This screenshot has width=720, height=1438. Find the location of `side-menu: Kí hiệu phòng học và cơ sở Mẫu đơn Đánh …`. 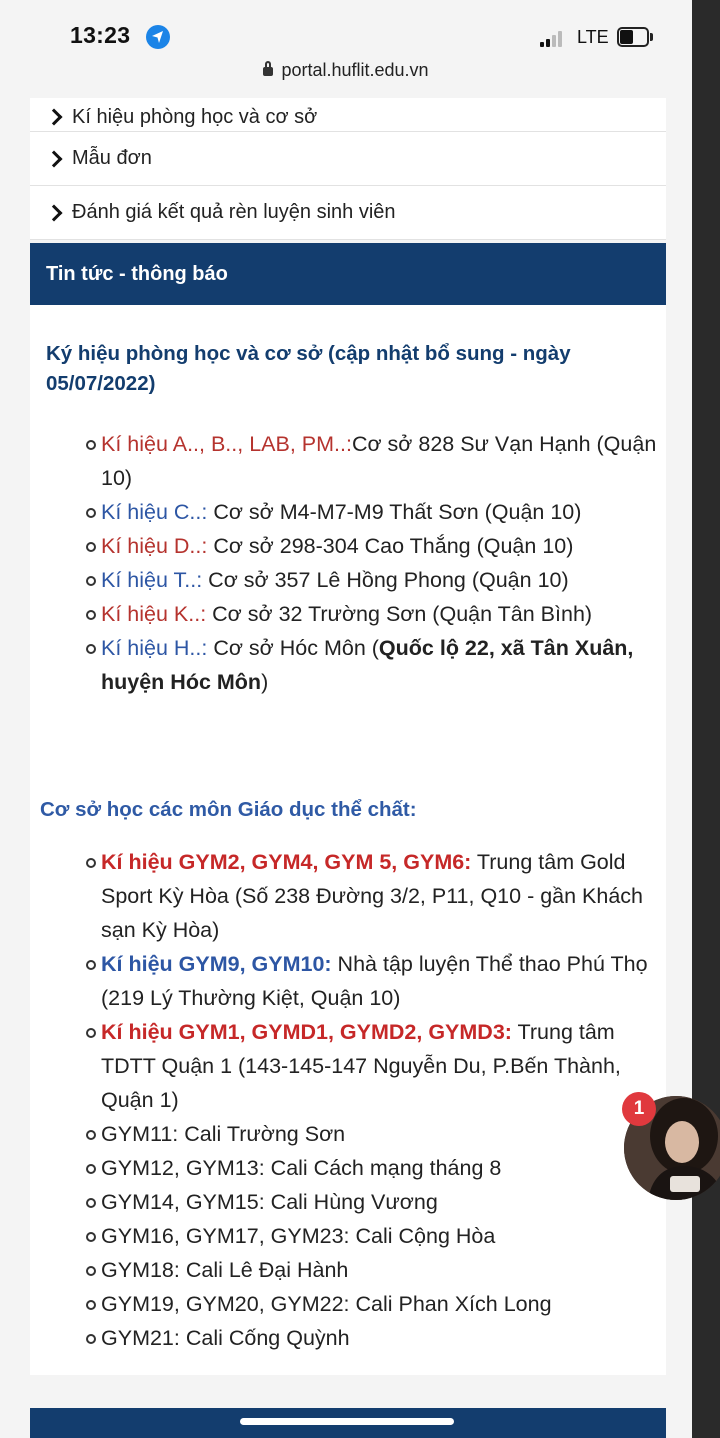

side-menu: Kí hiệu phòng học và cơ sở Mẫu đơn Đánh … is located at coordinates (348, 169).